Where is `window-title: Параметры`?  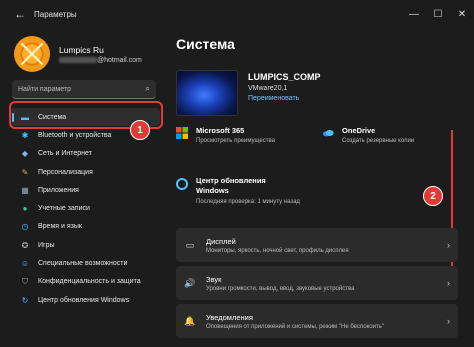
window-title: Параметры is located at coordinates (55, 14).